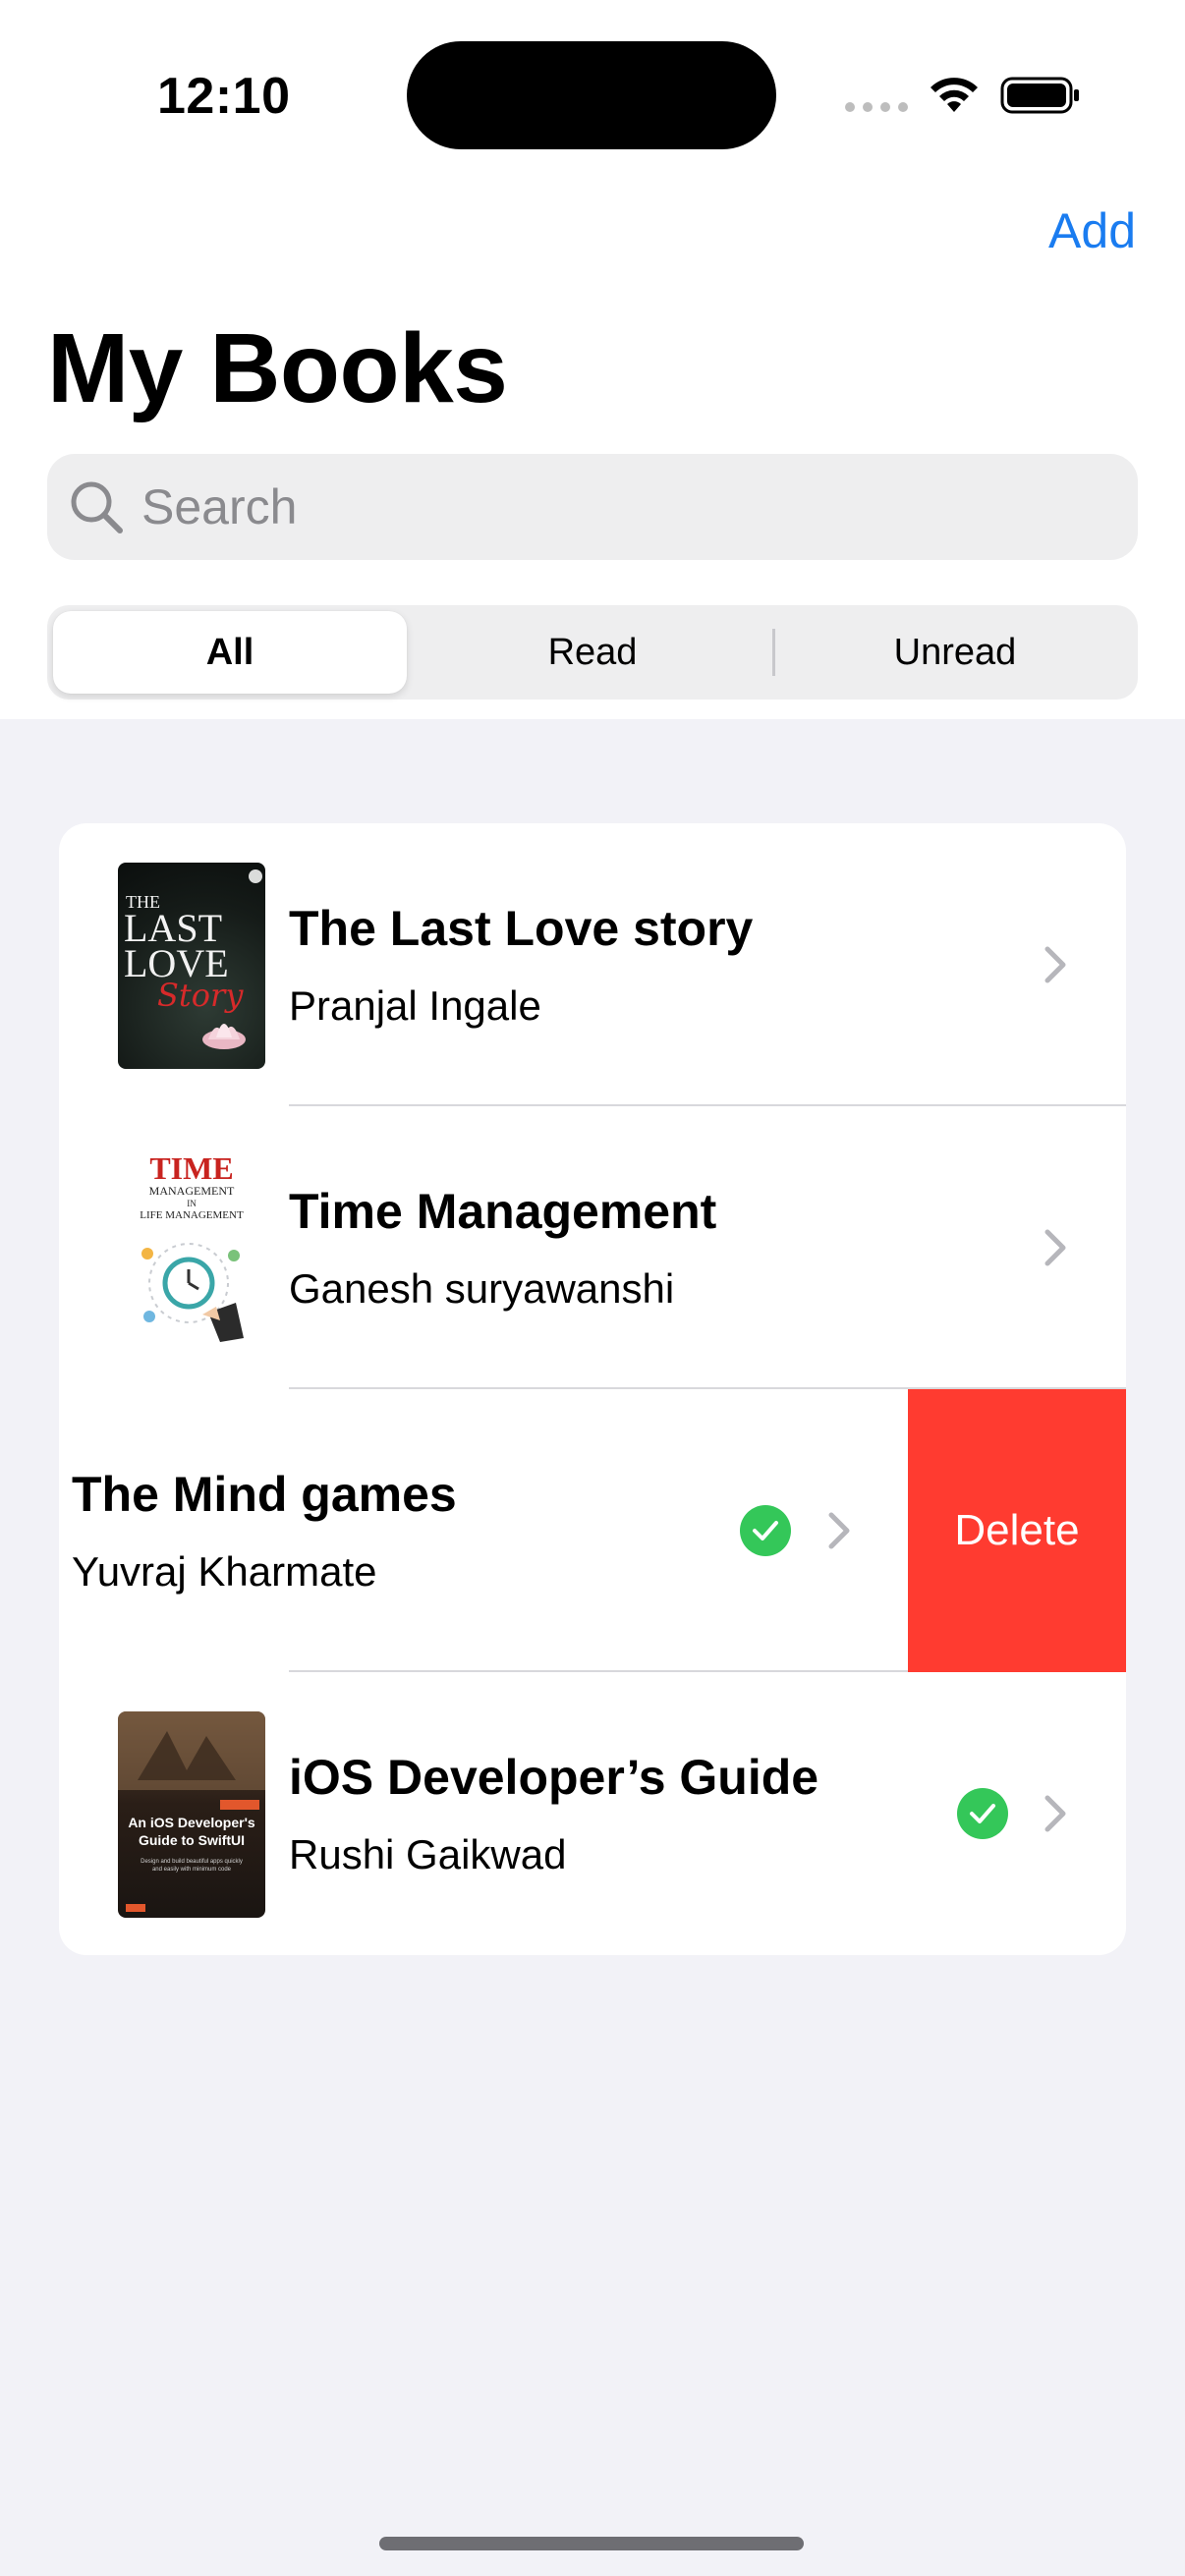 This screenshot has width=1185, height=2576. Describe the element at coordinates (192, 1840) in the screenshot. I see `cover-text: Guide to SwiftUI` at that location.